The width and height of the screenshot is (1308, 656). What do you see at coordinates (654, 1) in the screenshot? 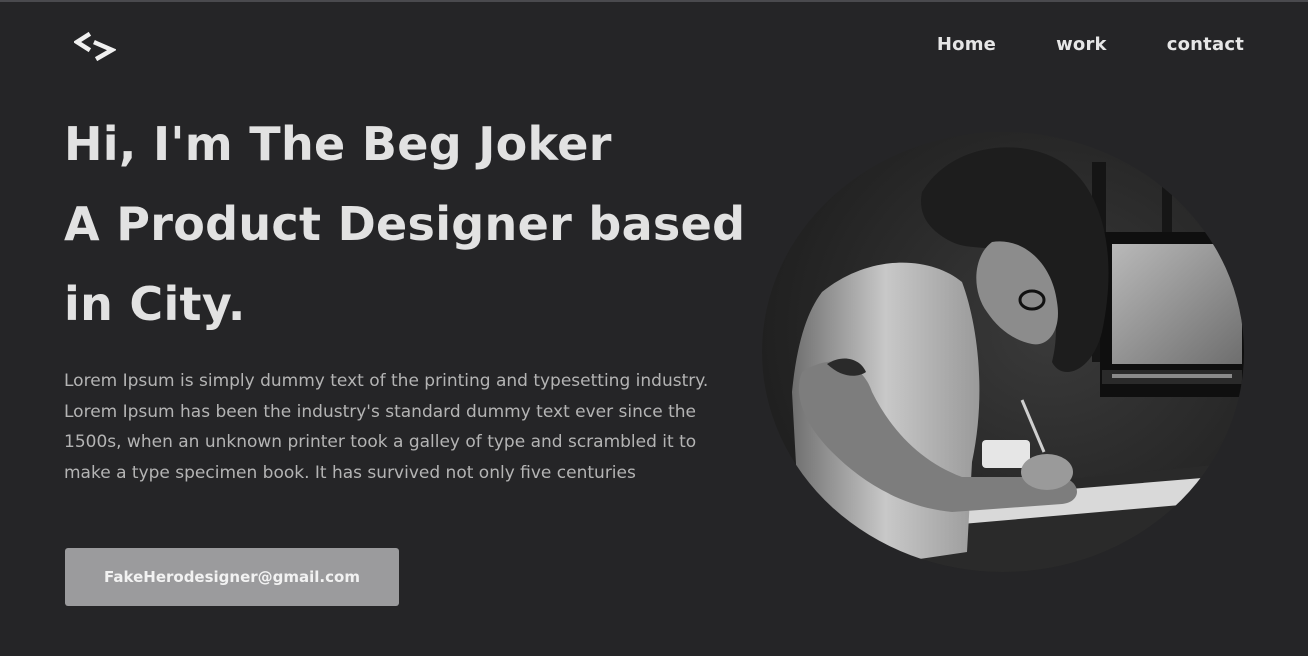
I see `window-top-edge` at bounding box center [654, 1].